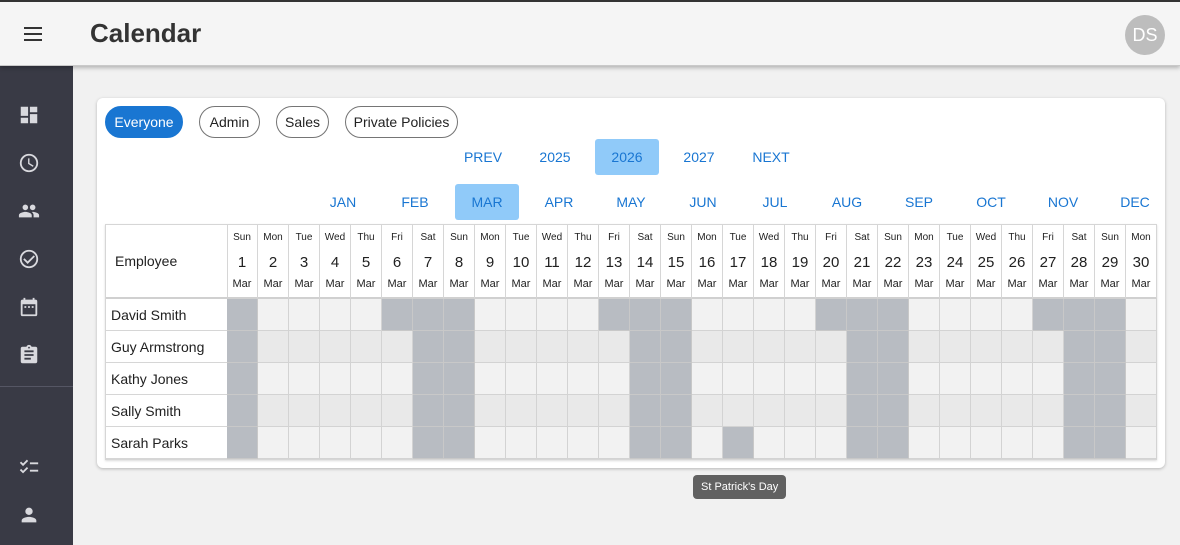 The height and width of the screenshot is (545, 1180). I want to click on person-icon, so click(29, 515).